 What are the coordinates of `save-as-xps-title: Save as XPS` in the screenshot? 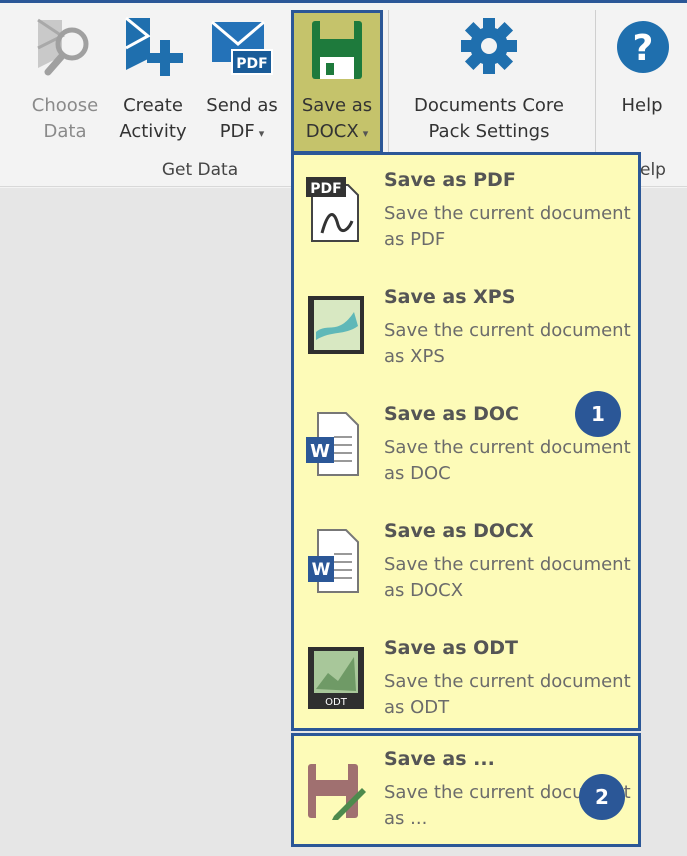 It's located at (450, 297).